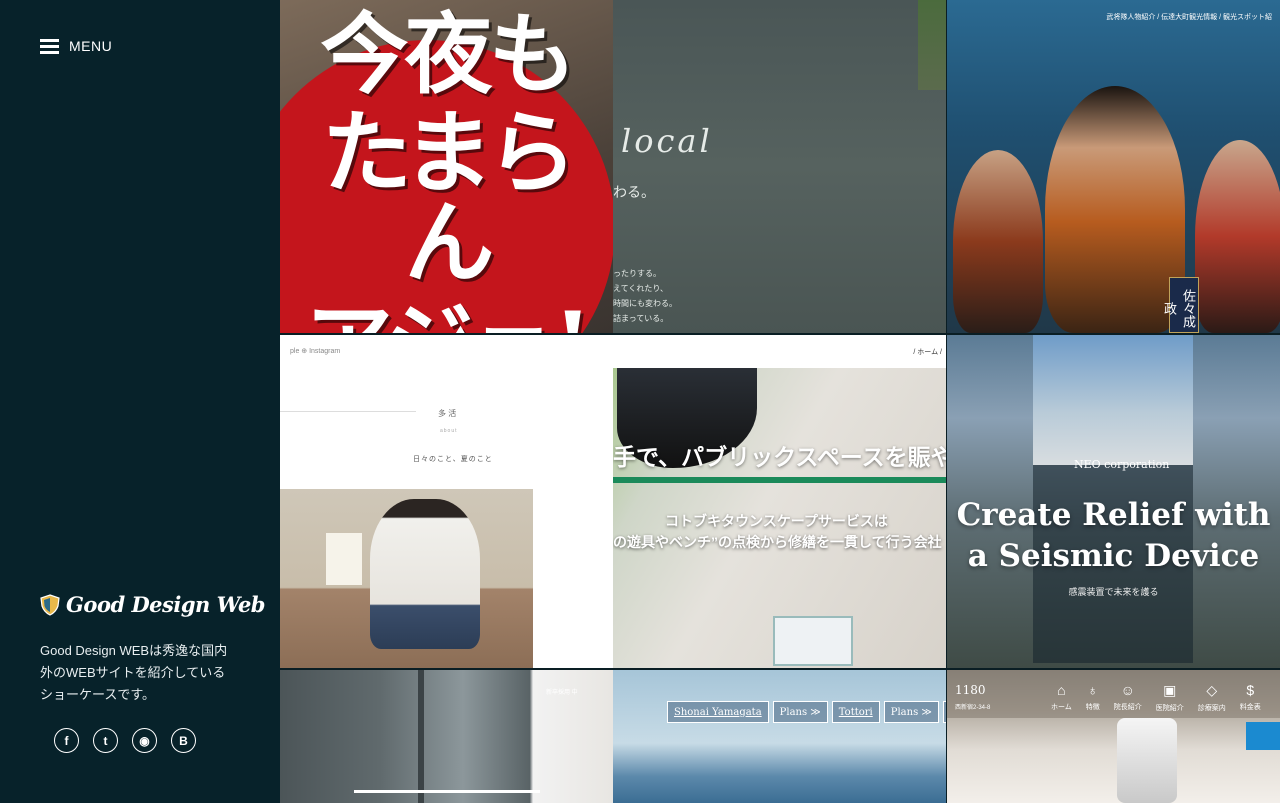 This screenshot has height=803, width=1280. I want to click on progress-bar, so click(447, 791).